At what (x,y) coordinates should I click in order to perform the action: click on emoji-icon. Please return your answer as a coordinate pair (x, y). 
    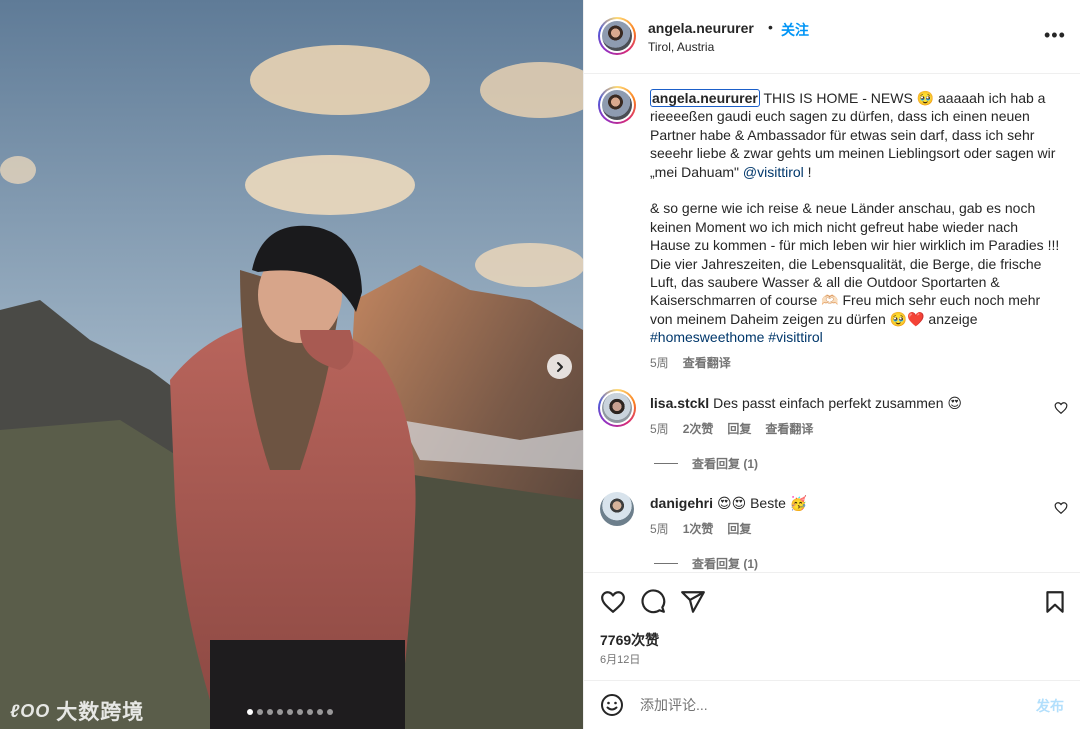
    Looking at the image, I should click on (612, 705).